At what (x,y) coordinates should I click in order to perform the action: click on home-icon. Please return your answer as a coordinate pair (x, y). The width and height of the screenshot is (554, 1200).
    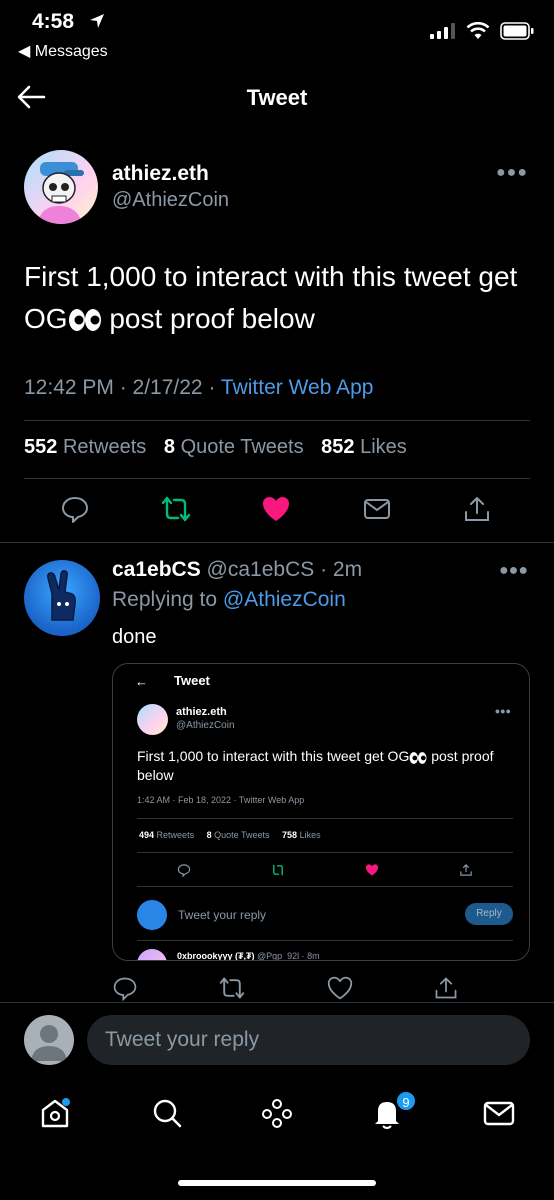
    Looking at the image, I should click on (55, 1113).